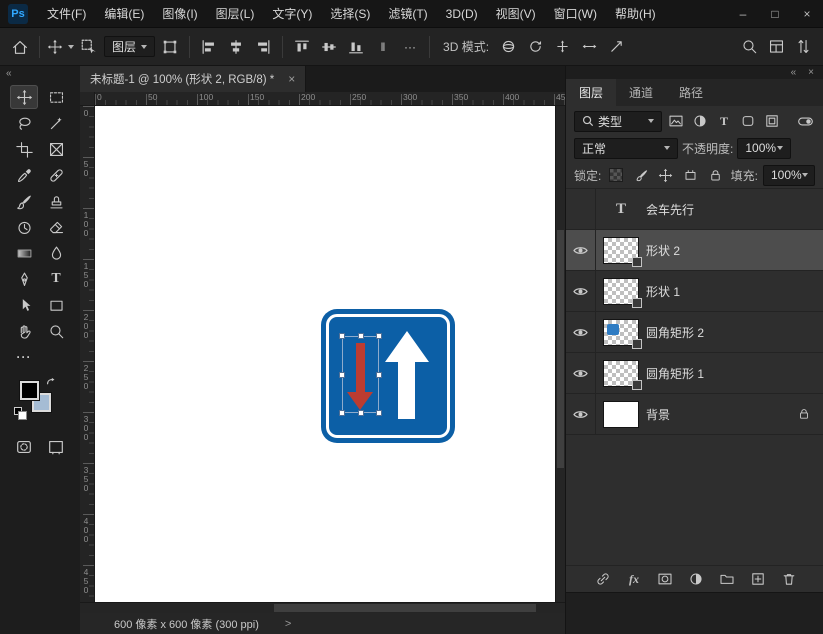 The image size is (823, 634). Describe the element at coordinates (356, 47) in the screenshot. I see `distribute-bottom-icon` at that location.